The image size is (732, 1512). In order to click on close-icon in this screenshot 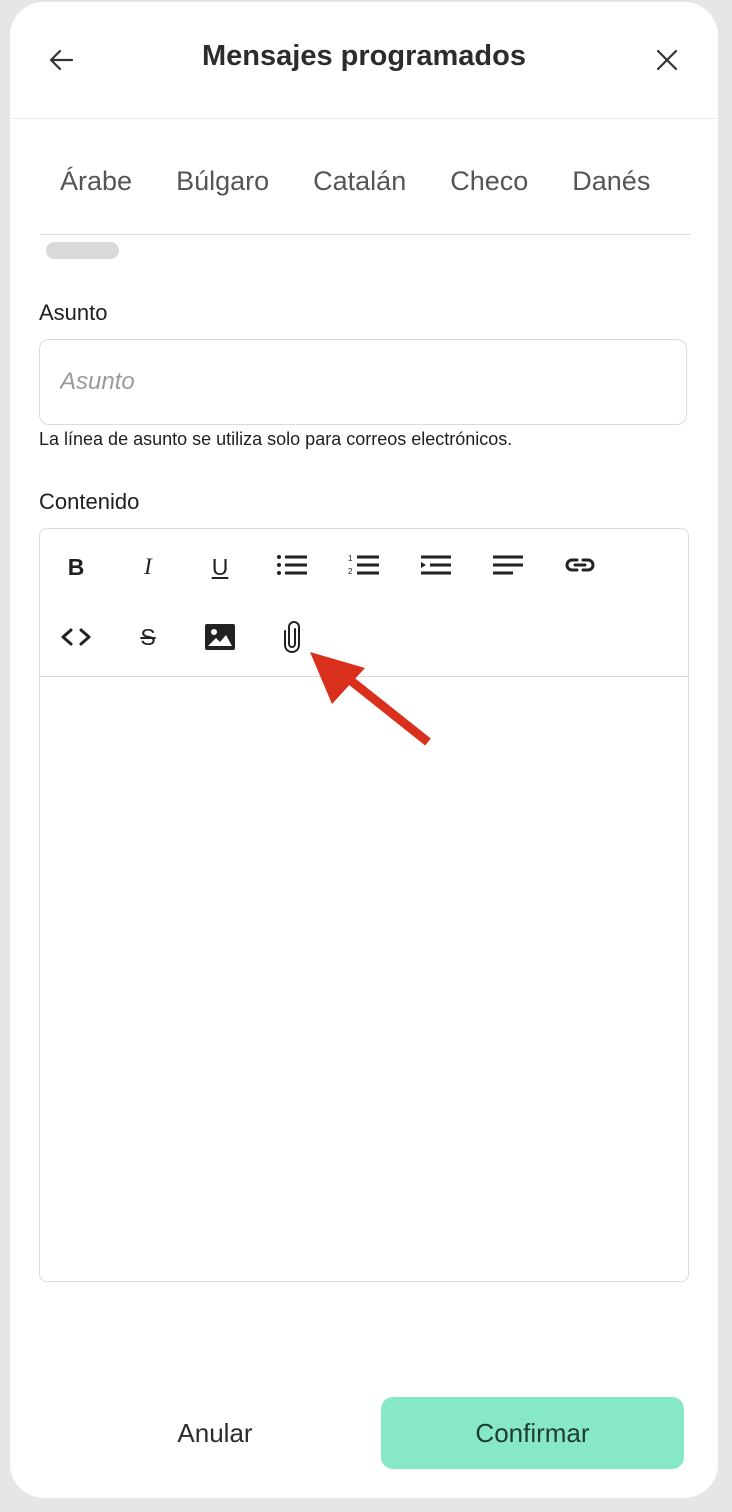, I will do `click(667, 60)`.